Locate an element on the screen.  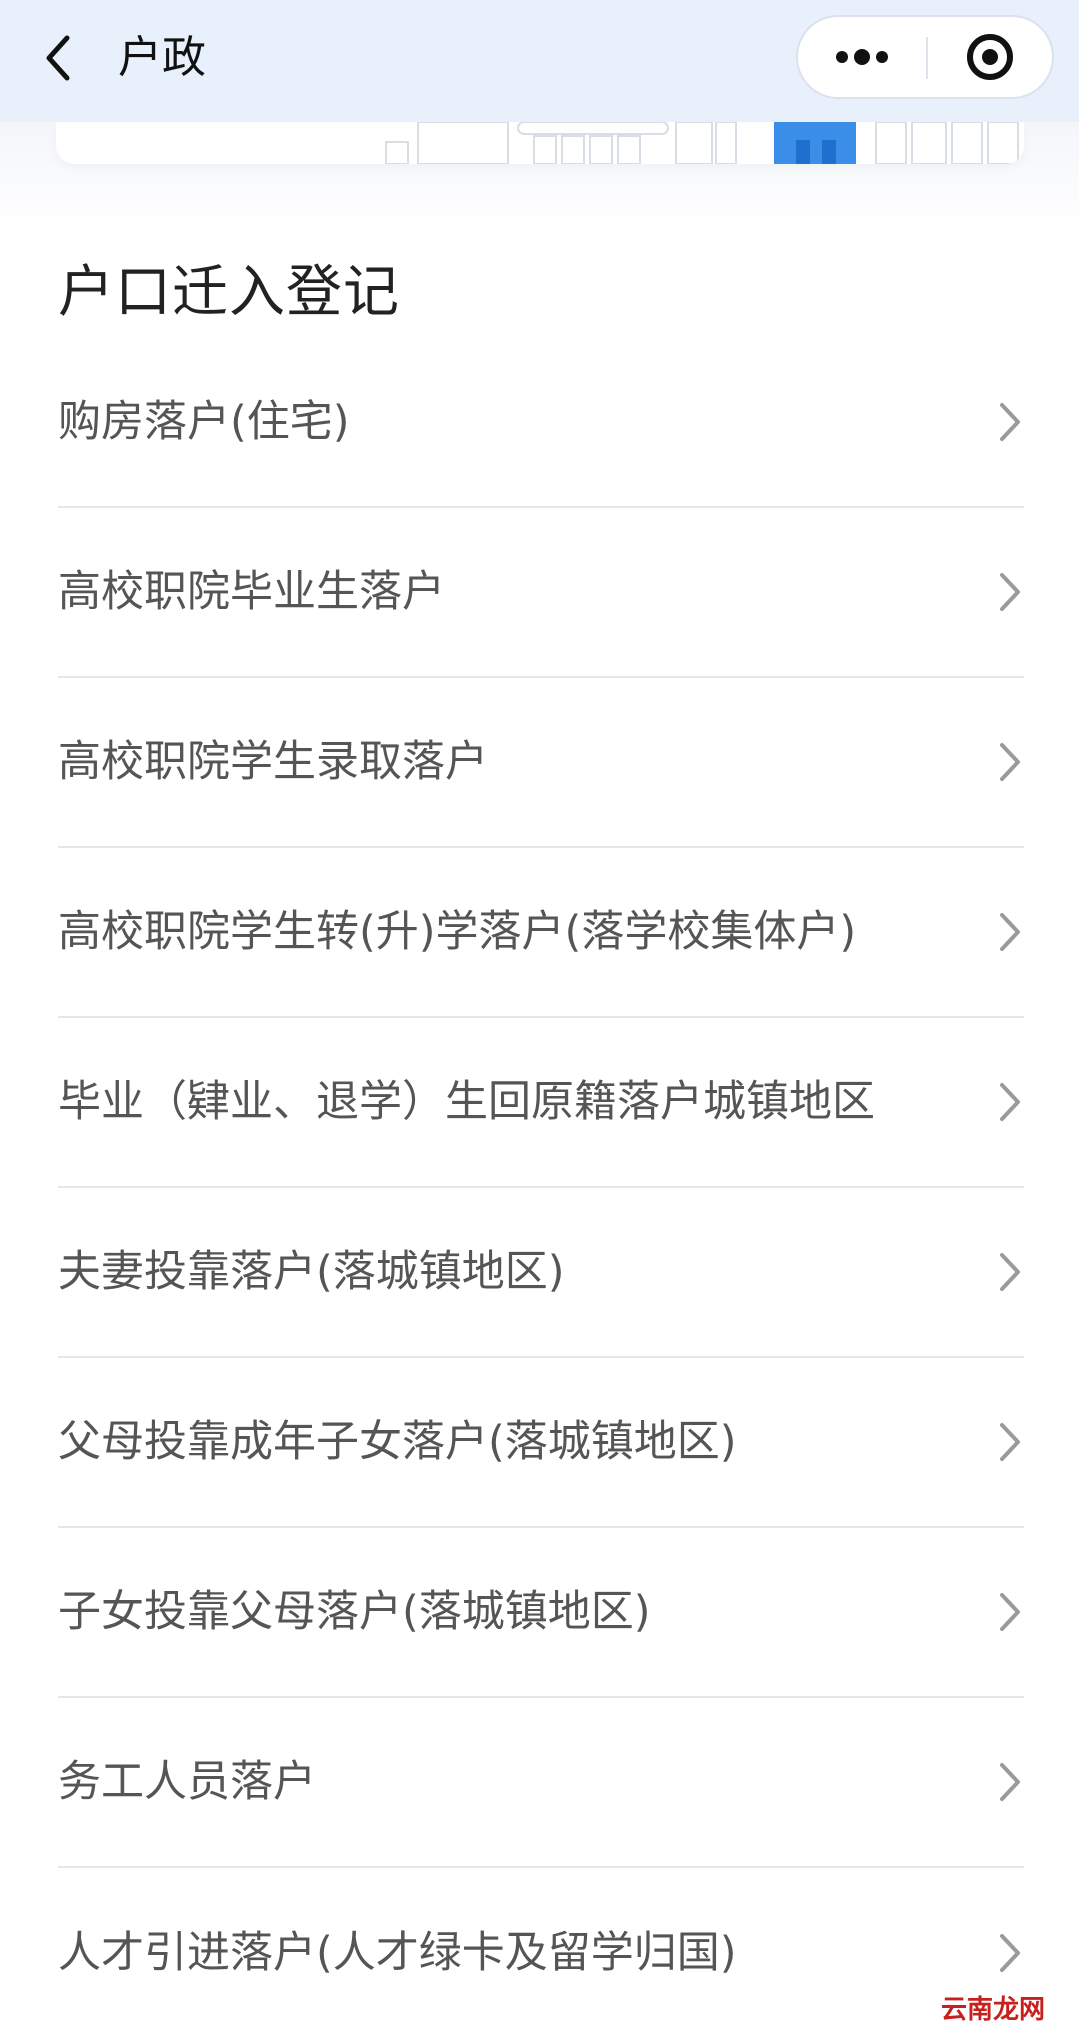
target-circle-icon is located at coordinates (990, 57).